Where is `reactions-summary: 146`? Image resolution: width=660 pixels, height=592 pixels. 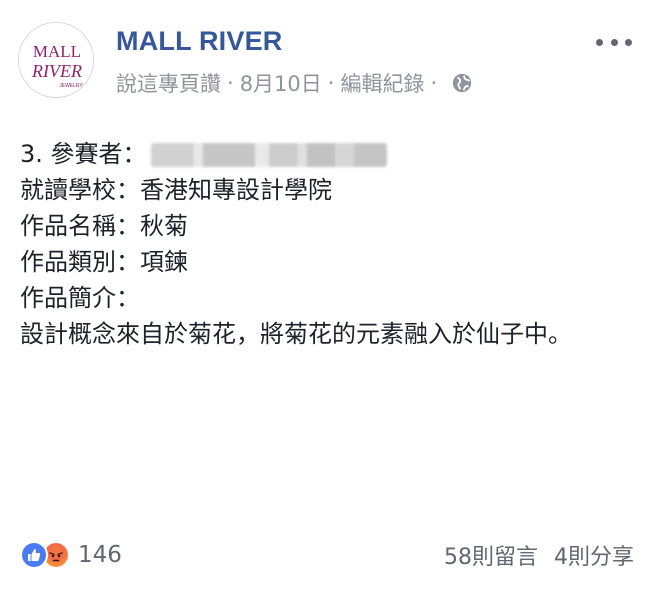 reactions-summary: 146 is located at coordinates (71, 555).